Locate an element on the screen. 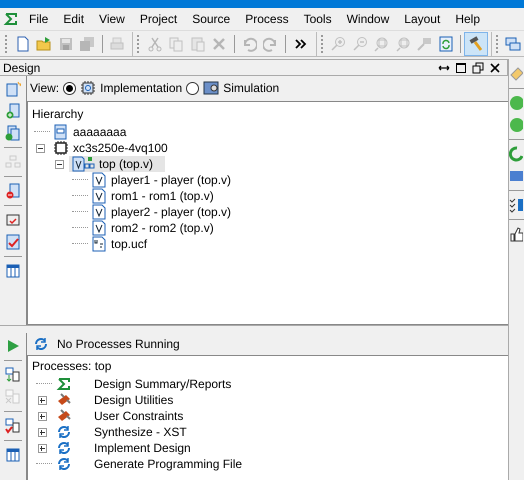 This screenshot has height=480, width=524. tree-item: top.ucf is located at coordinates (119, 244).